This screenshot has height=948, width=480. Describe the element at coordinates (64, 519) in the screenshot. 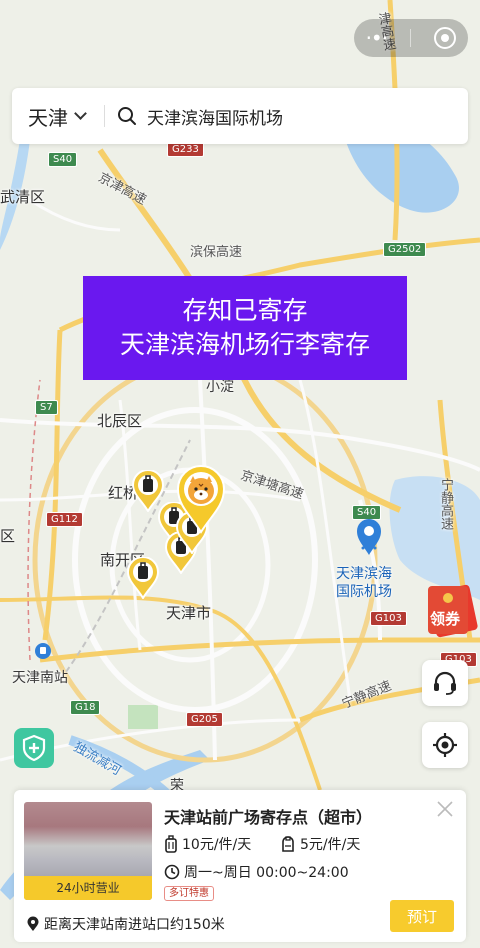

I see `road-shield: G112` at that location.